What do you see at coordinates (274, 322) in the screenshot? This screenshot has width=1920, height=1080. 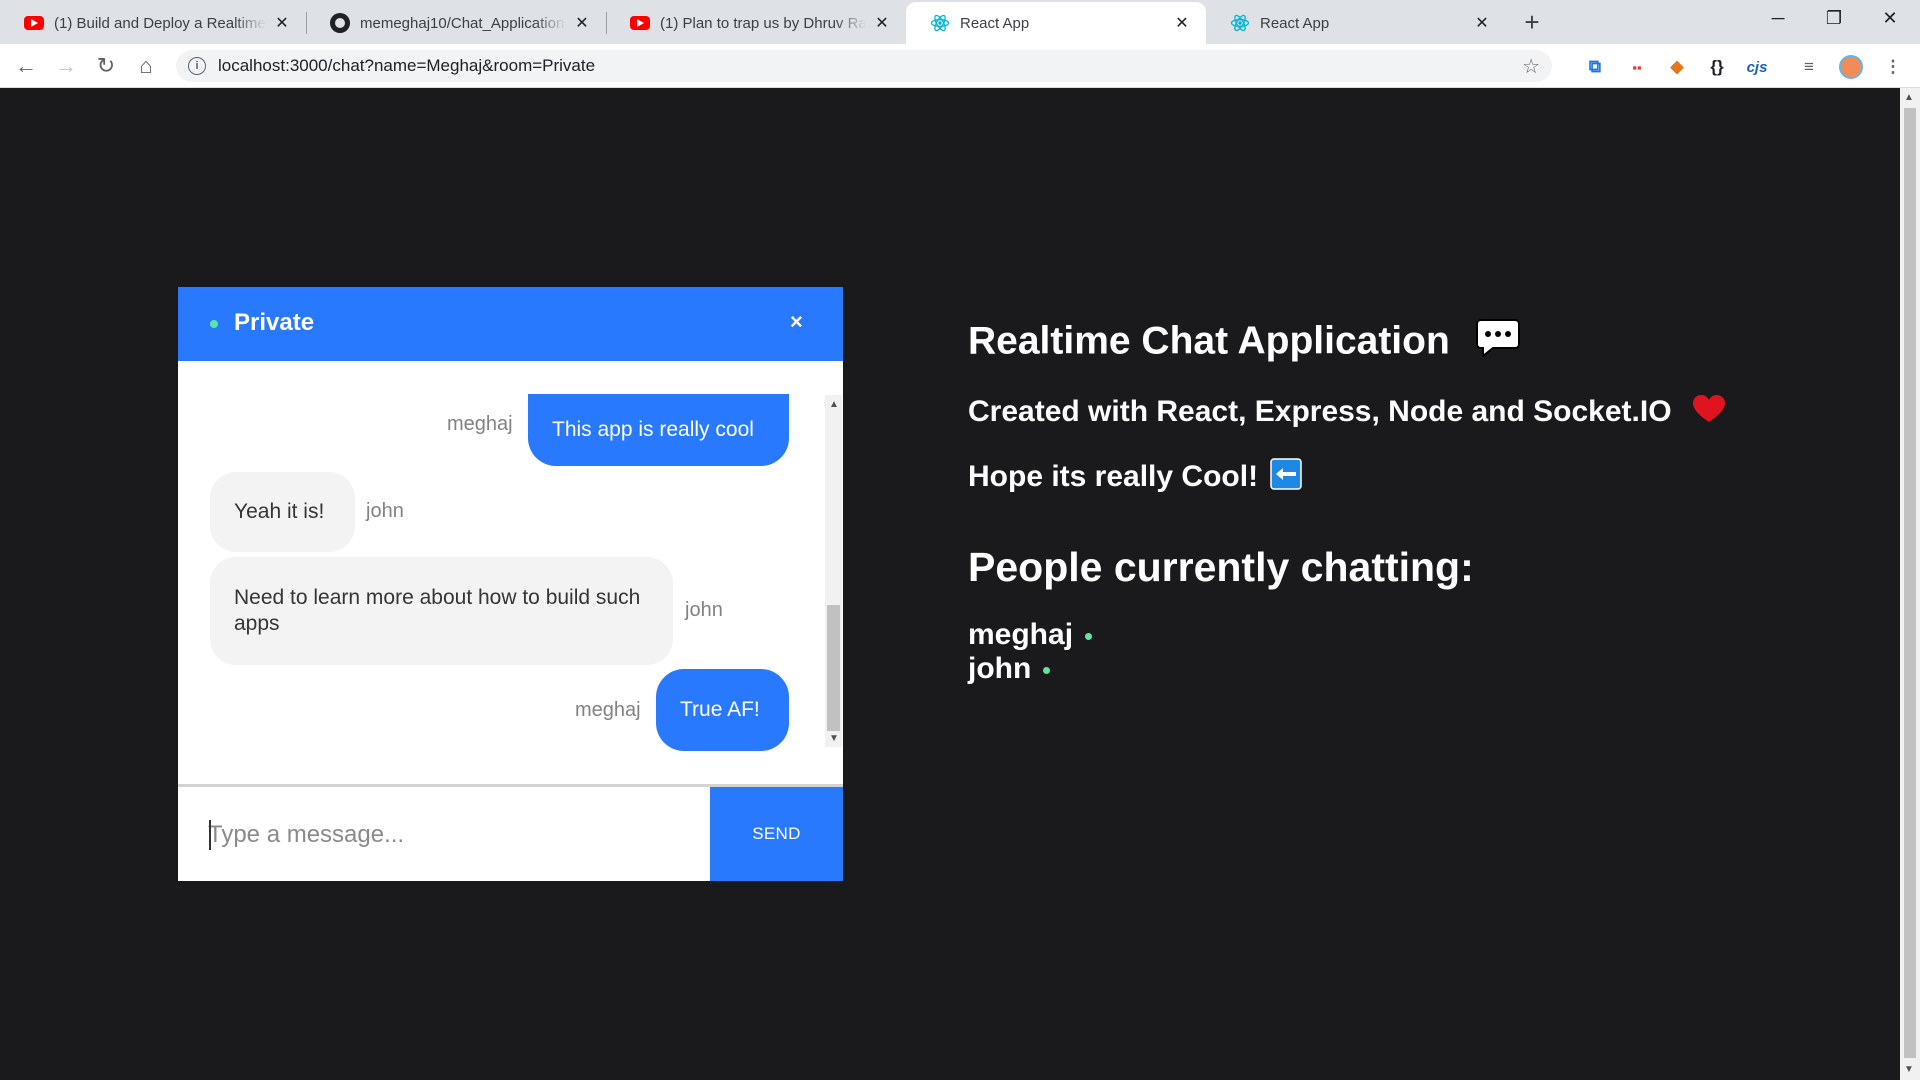 I see `room-name: Private` at bounding box center [274, 322].